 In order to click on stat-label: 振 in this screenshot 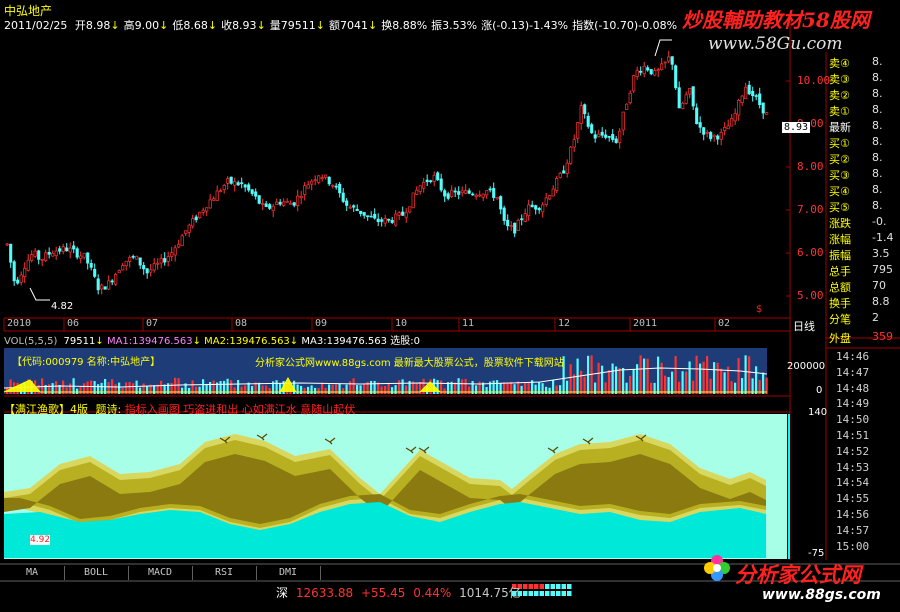, I will do `click(437, 25)`.